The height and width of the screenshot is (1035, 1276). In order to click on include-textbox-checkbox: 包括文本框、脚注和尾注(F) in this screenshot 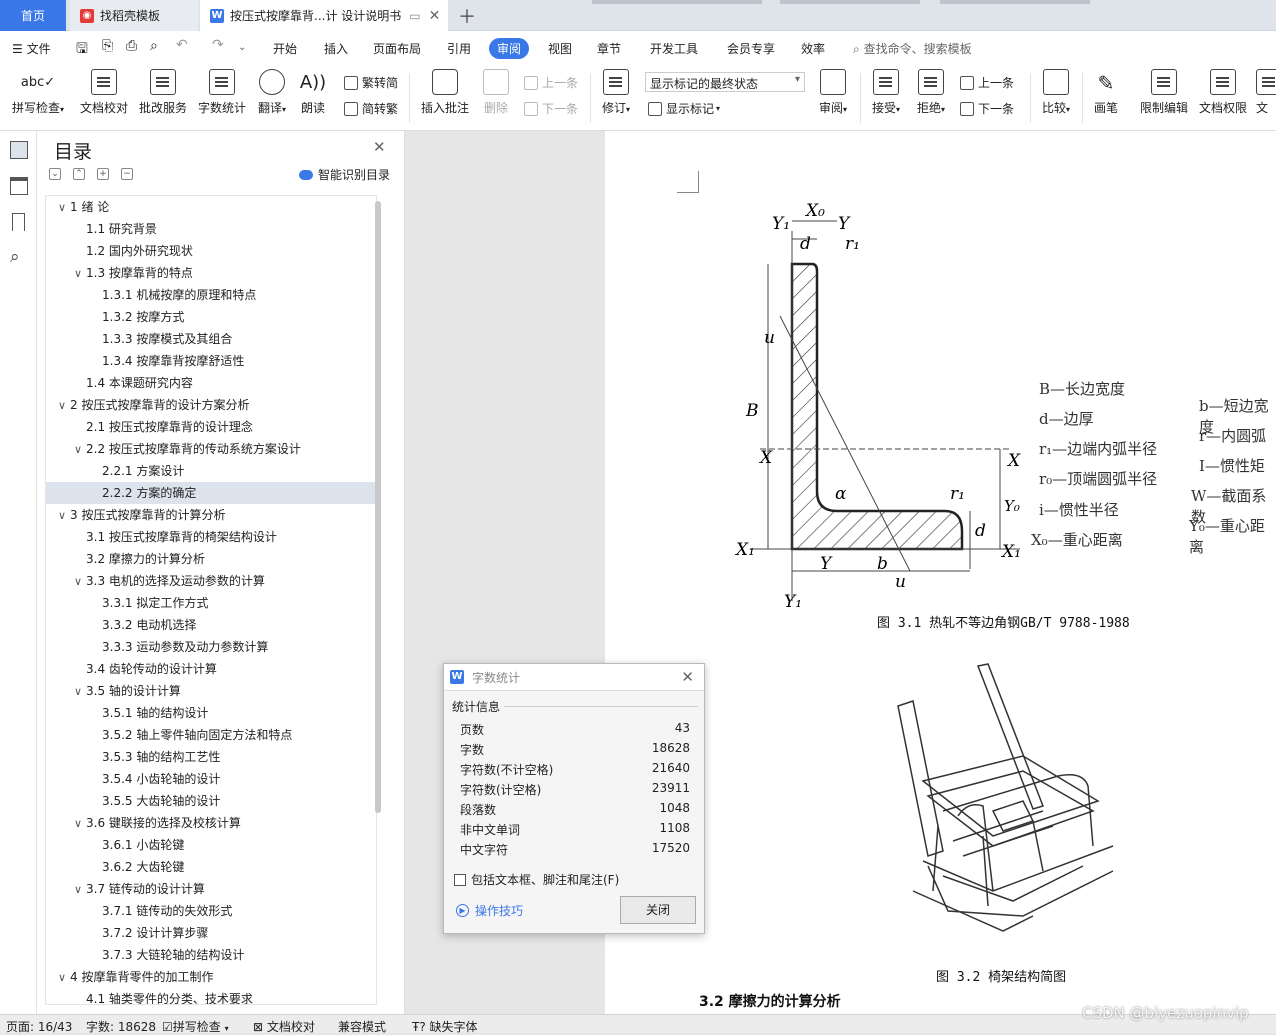, I will do `click(536, 879)`.